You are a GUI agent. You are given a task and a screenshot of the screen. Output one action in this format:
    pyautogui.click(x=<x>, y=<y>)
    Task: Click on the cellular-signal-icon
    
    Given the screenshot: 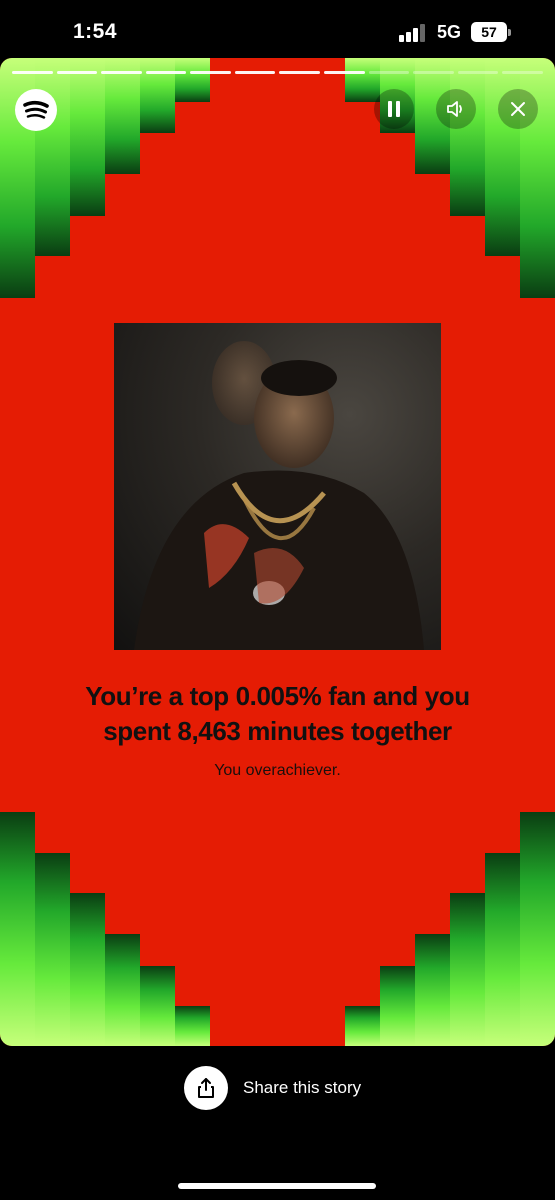 What is the action you would take?
    pyautogui.click(x=414, y=33)
    